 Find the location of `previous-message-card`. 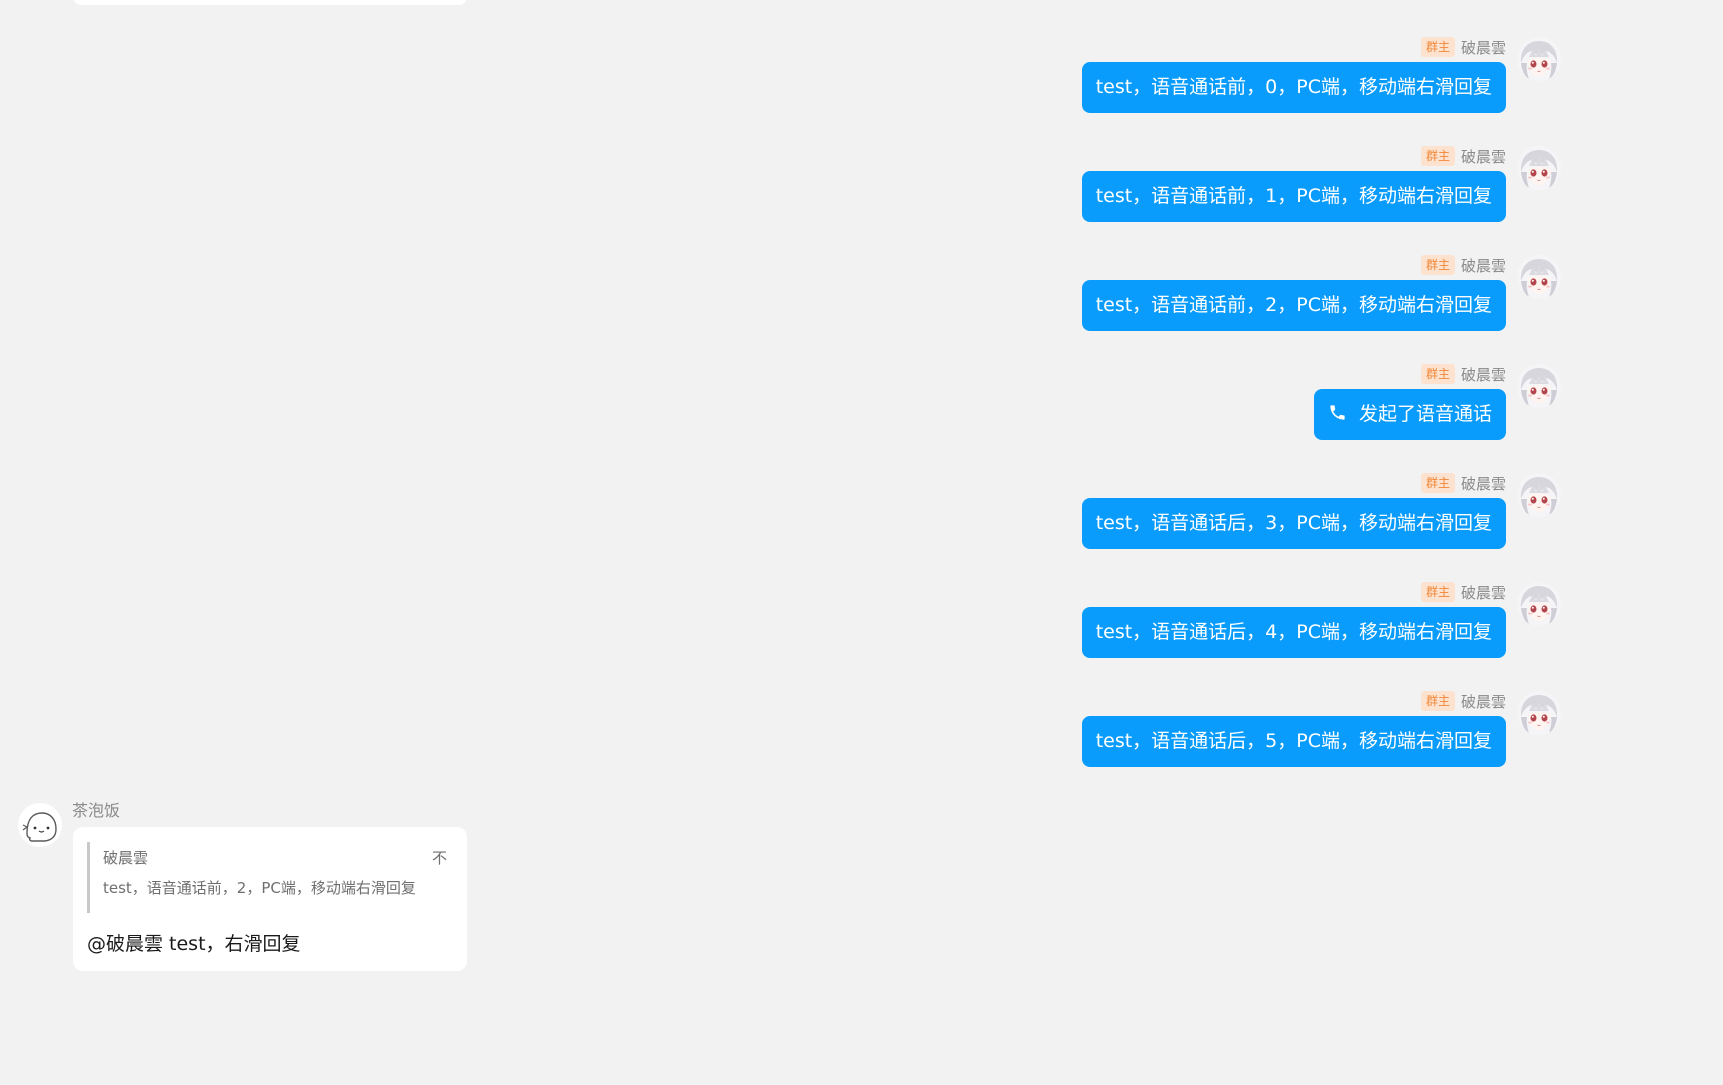

previous-message-card is located at coordinates (270, 2).